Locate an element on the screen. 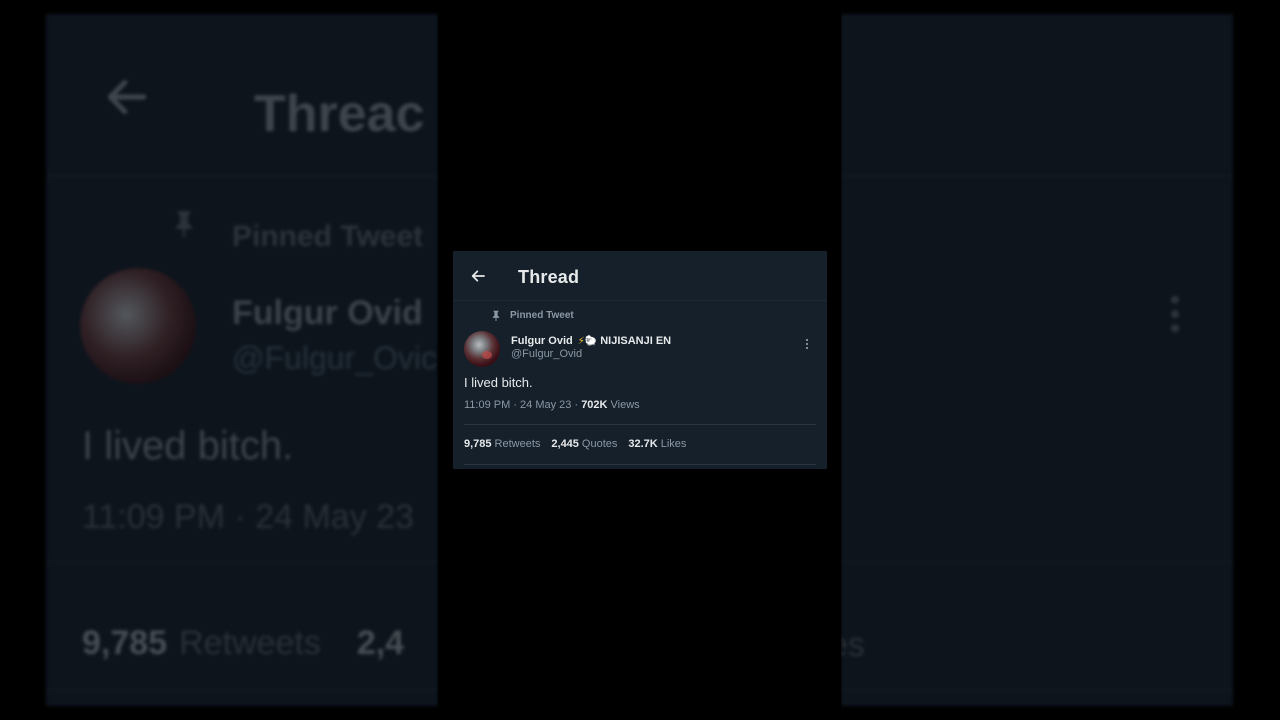 The width and height of the screenshot is (1280, 720). views-count: 702K is located at coordinates (594, 405).